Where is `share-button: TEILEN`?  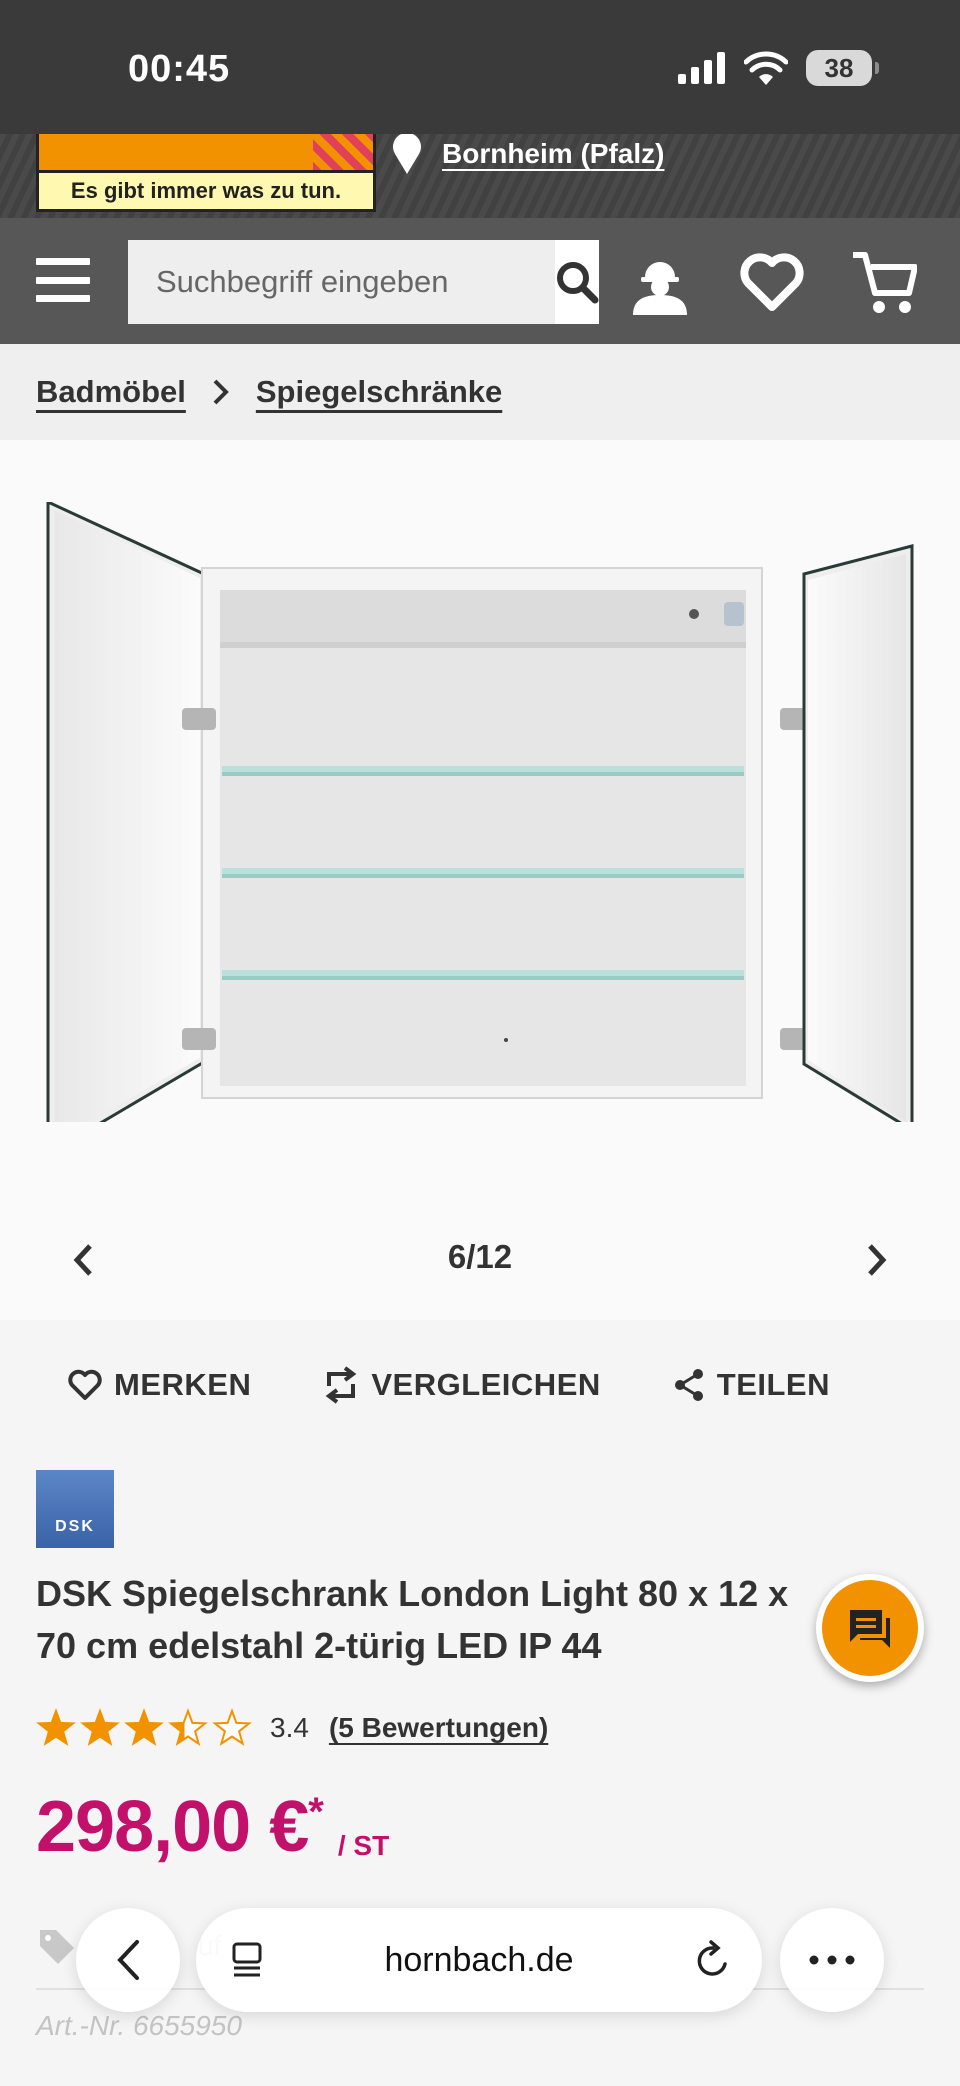 share-button: TEILEN is located at coordinates (751, 1385).